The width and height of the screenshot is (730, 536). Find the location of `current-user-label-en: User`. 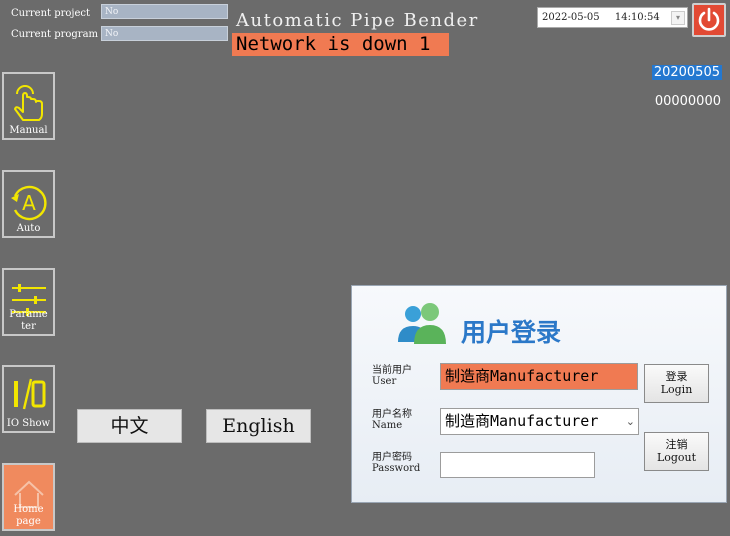

current-user-label-en: User is located at coordinates (384, 381).